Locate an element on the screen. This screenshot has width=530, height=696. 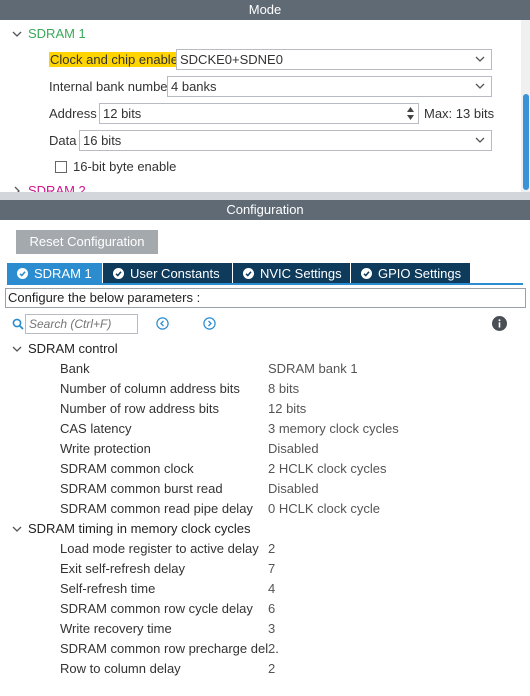
clock-chip-enable-select: SDCKE0+SDNE0 is located at coordinates (334, 59).